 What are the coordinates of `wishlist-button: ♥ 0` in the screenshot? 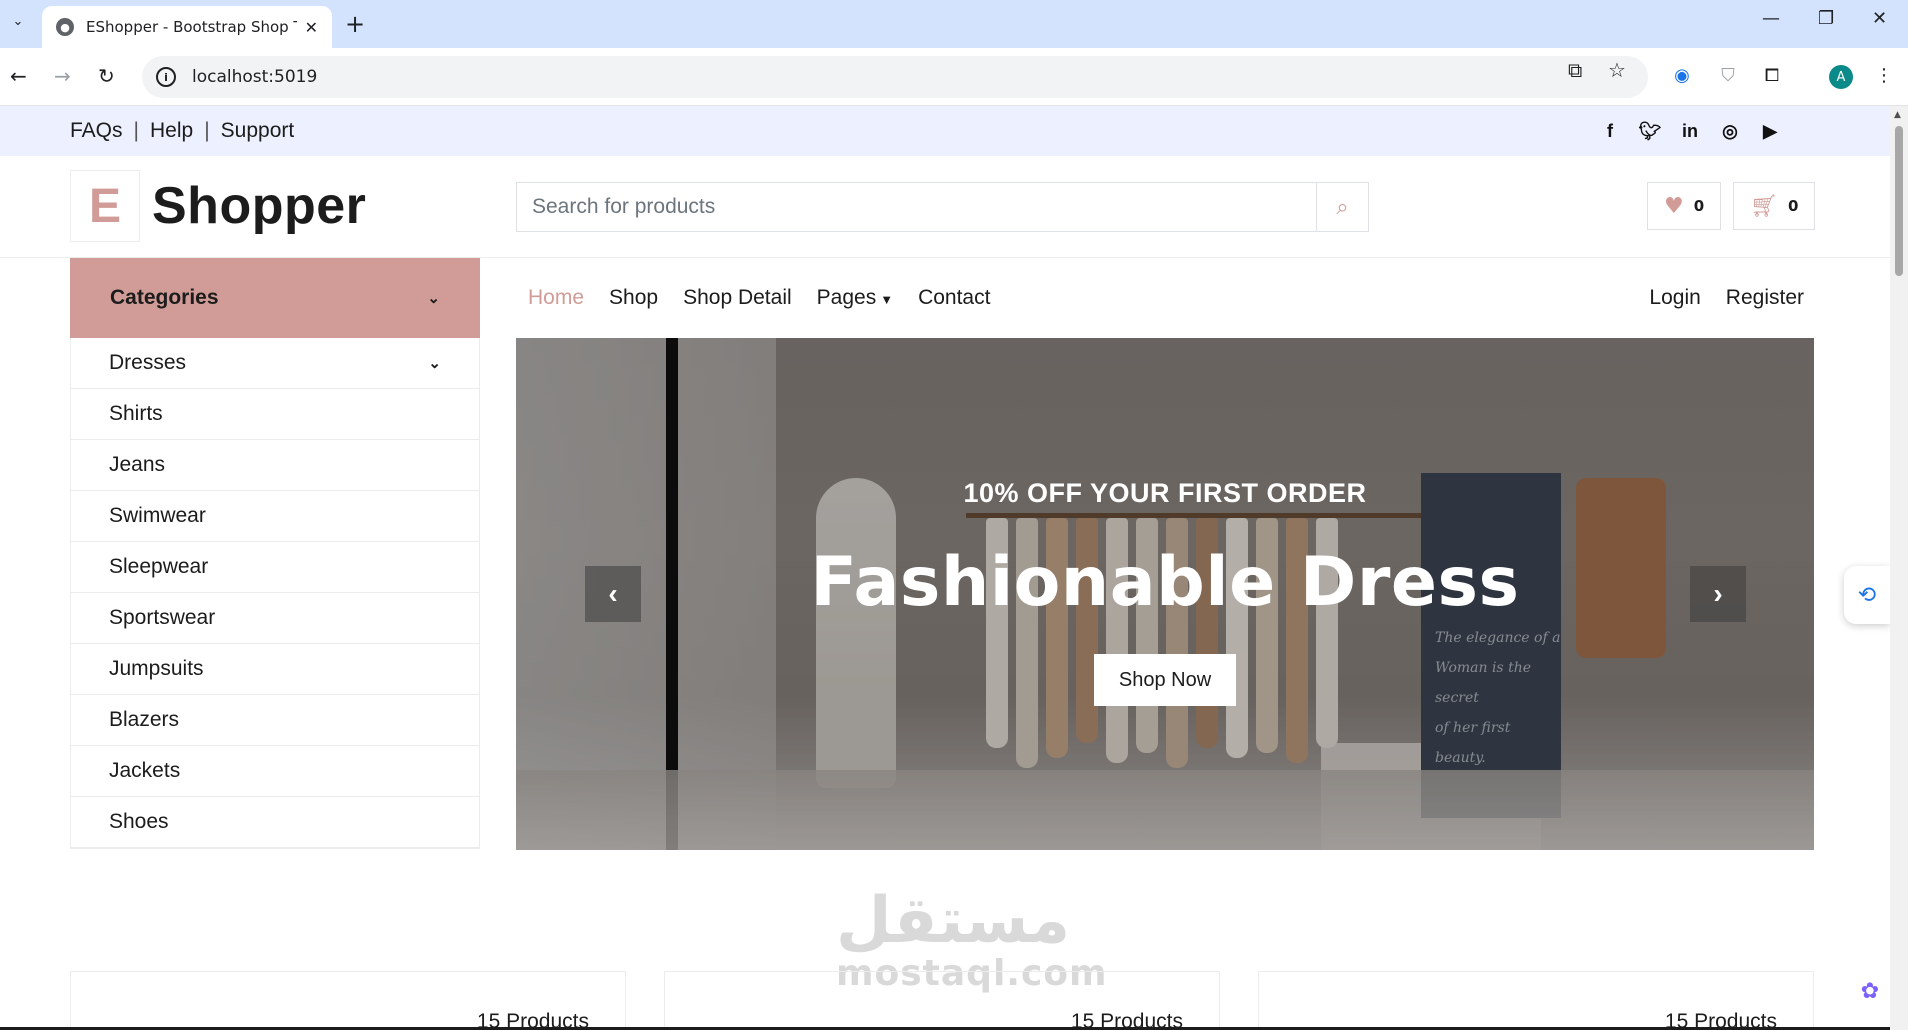 It's located at (1684, 206).